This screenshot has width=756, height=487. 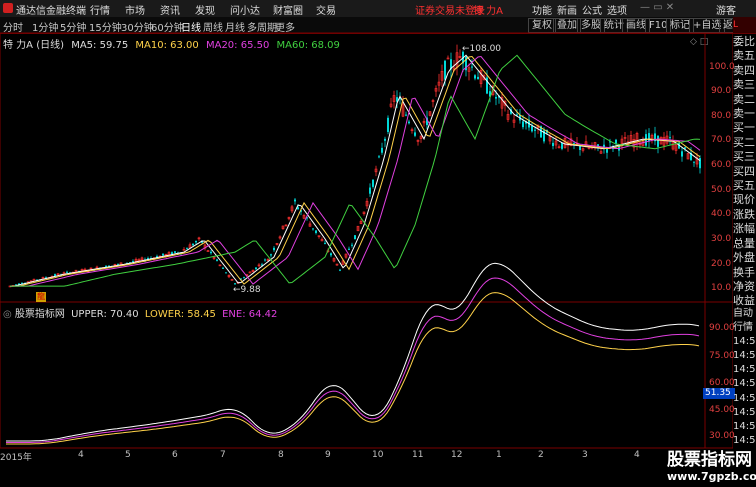 What do you see at coordinates (378, 455) in the screenshot?
I see `x-label-oct: 10` at bounding box center [378, 455].